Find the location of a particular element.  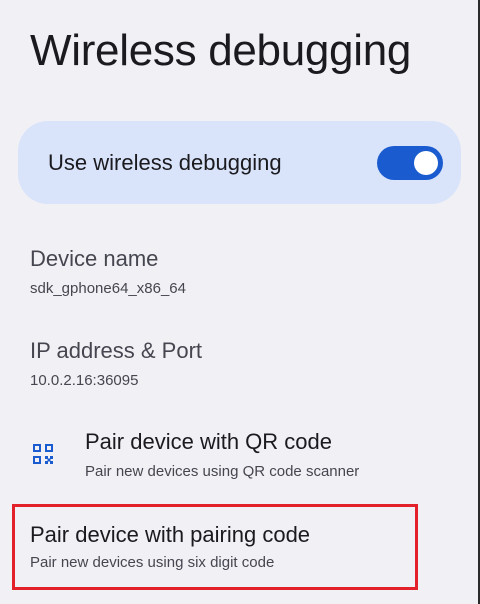

pair-code-title: Pair device with pairing code is located at coordinates (170, 534).